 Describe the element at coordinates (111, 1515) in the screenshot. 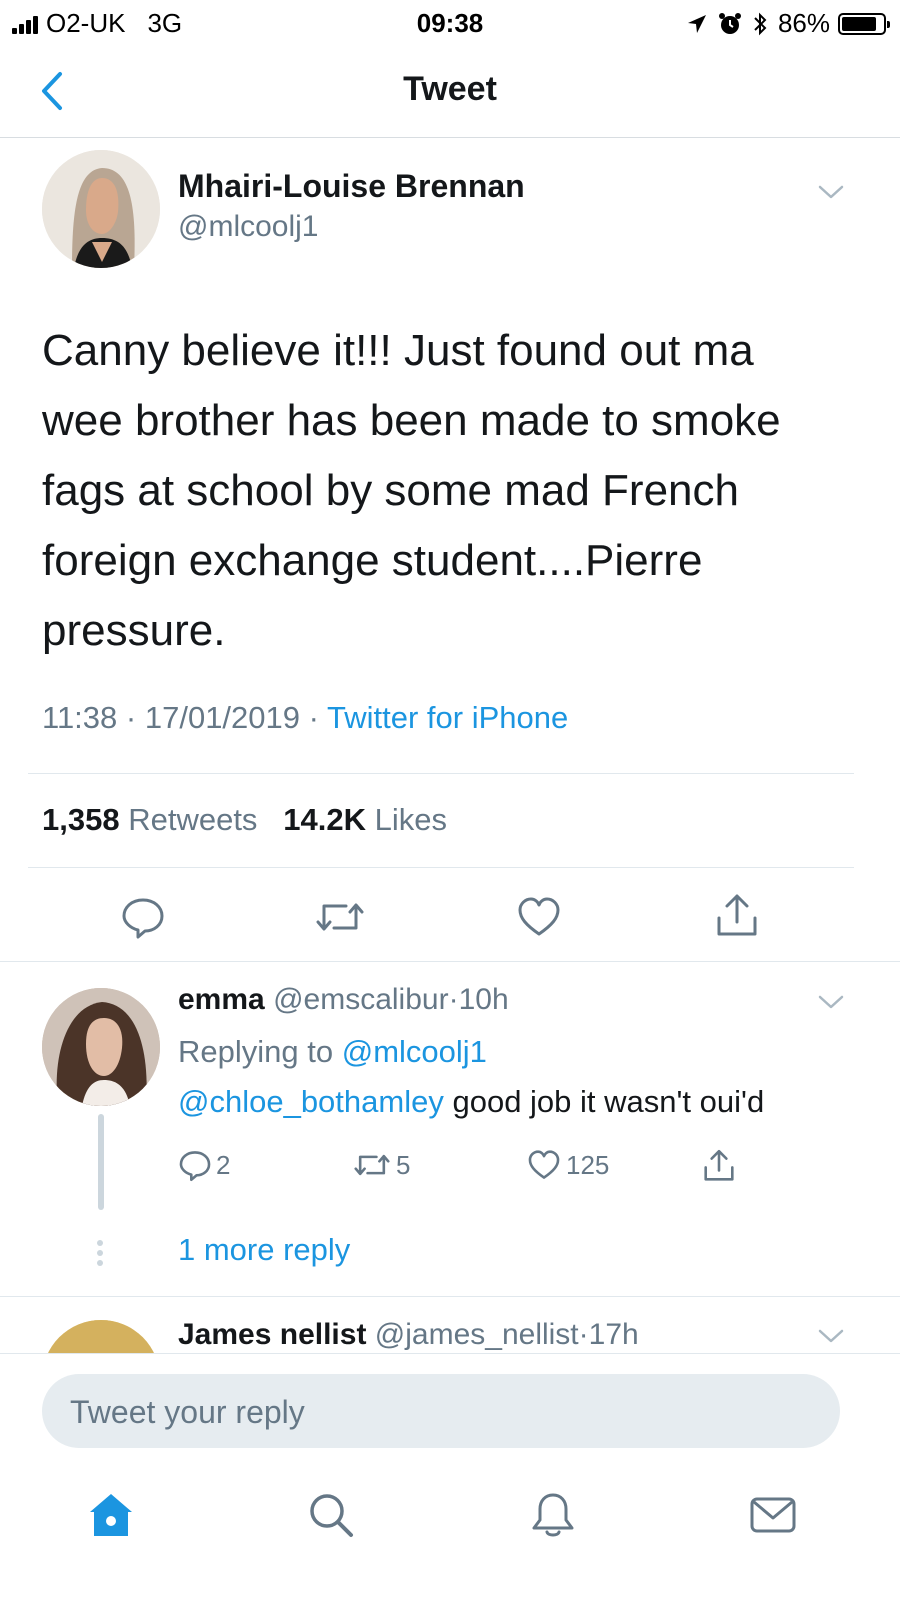

I see `home-icon` at that location.